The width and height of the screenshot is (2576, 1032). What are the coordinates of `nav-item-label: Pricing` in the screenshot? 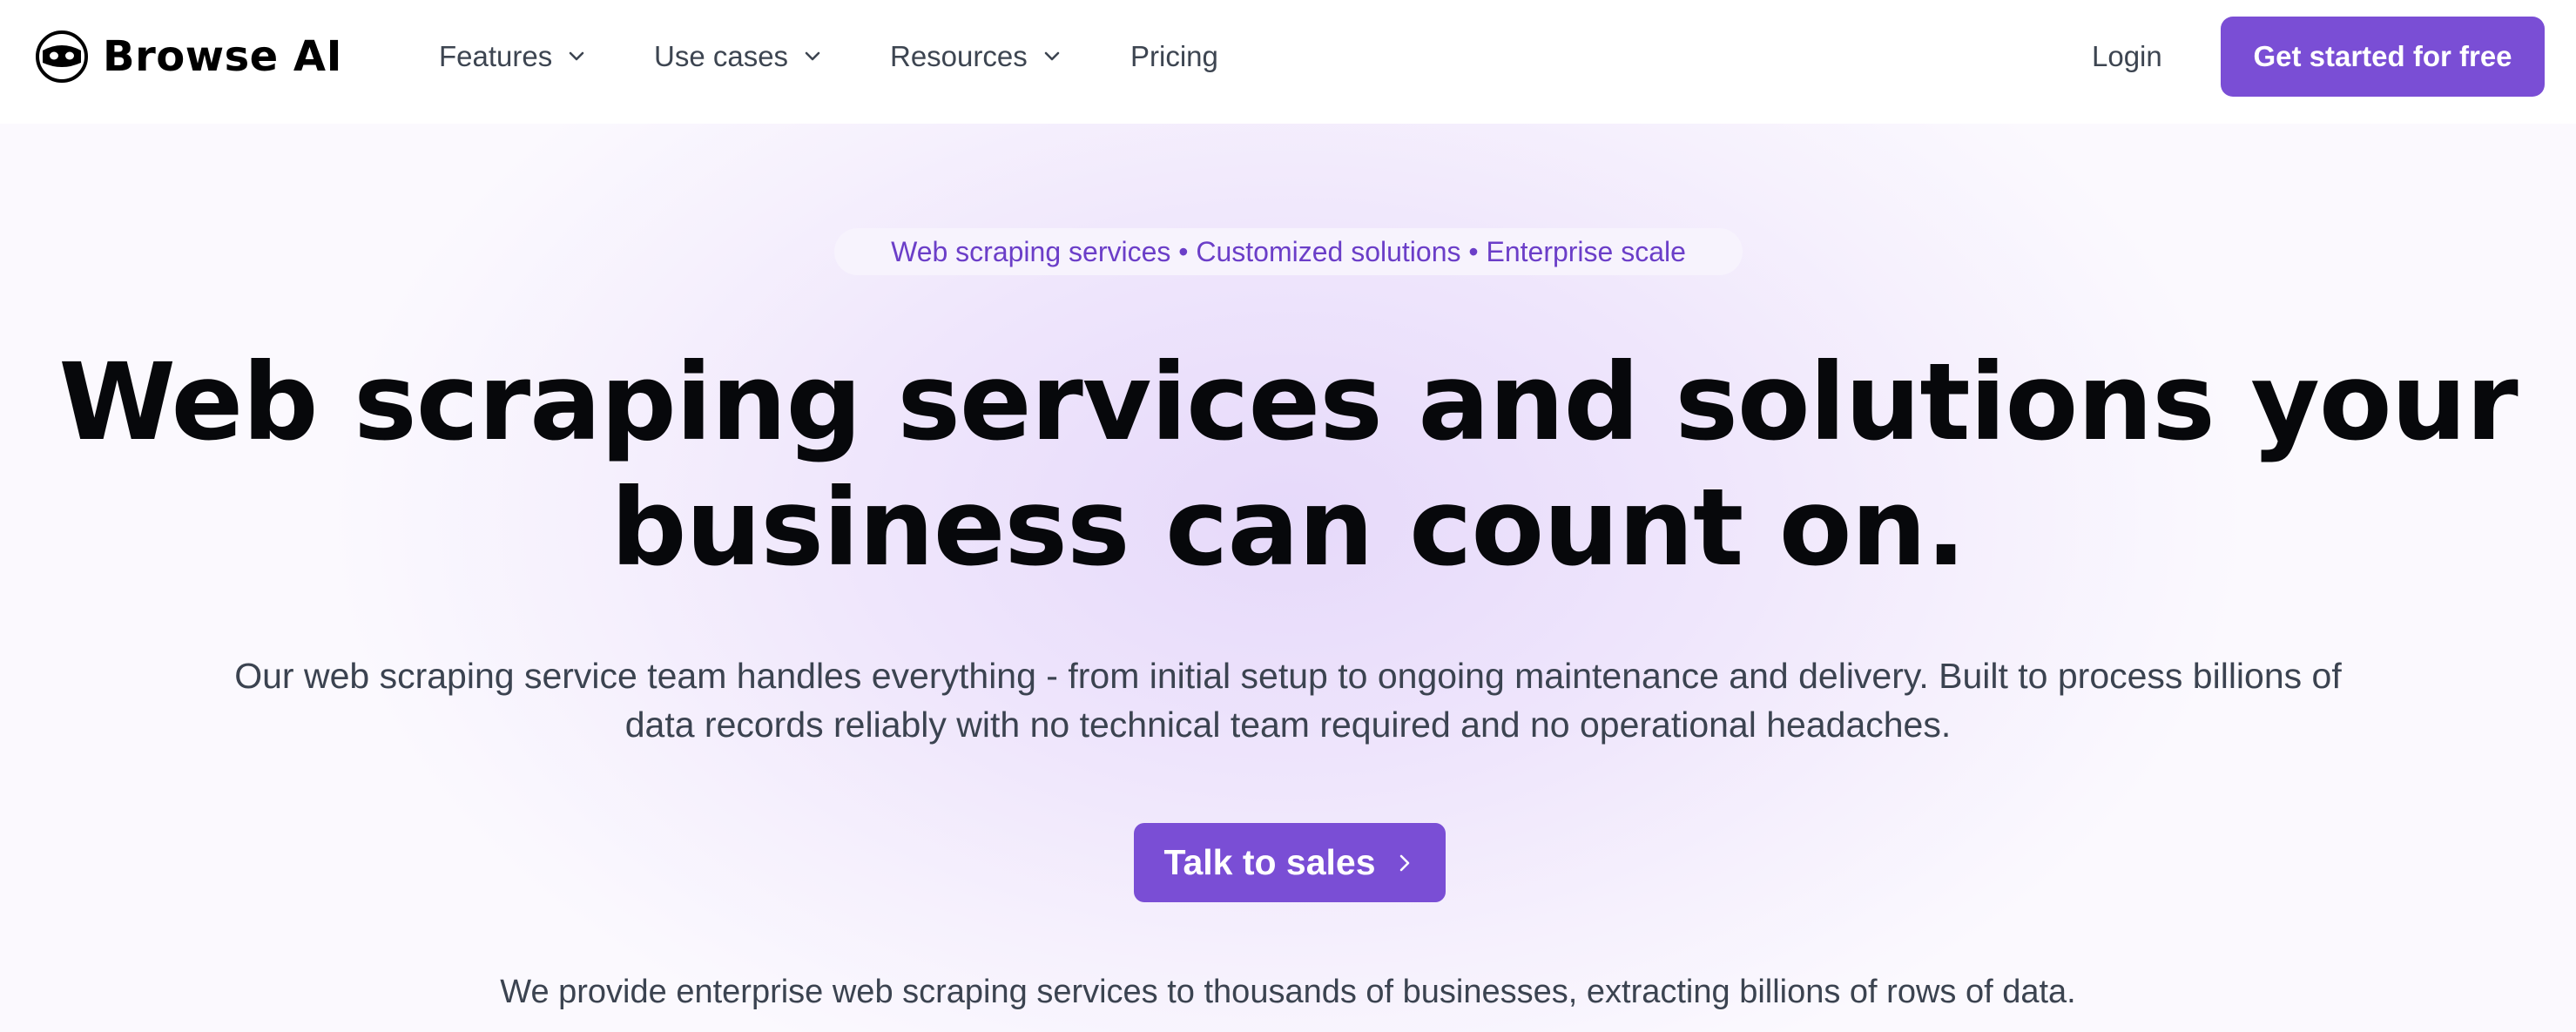 It's located at (1174, 56).